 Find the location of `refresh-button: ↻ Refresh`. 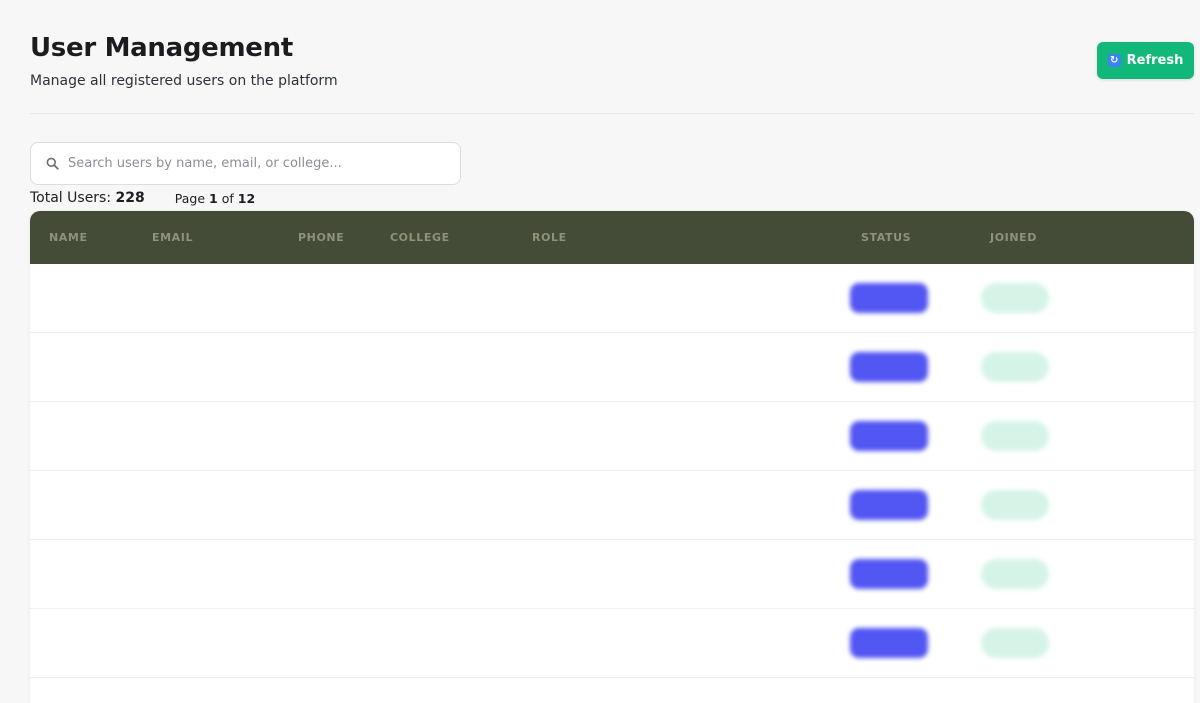

refresh-button: ↻ Refresh is located at coordinates (1145, 60).